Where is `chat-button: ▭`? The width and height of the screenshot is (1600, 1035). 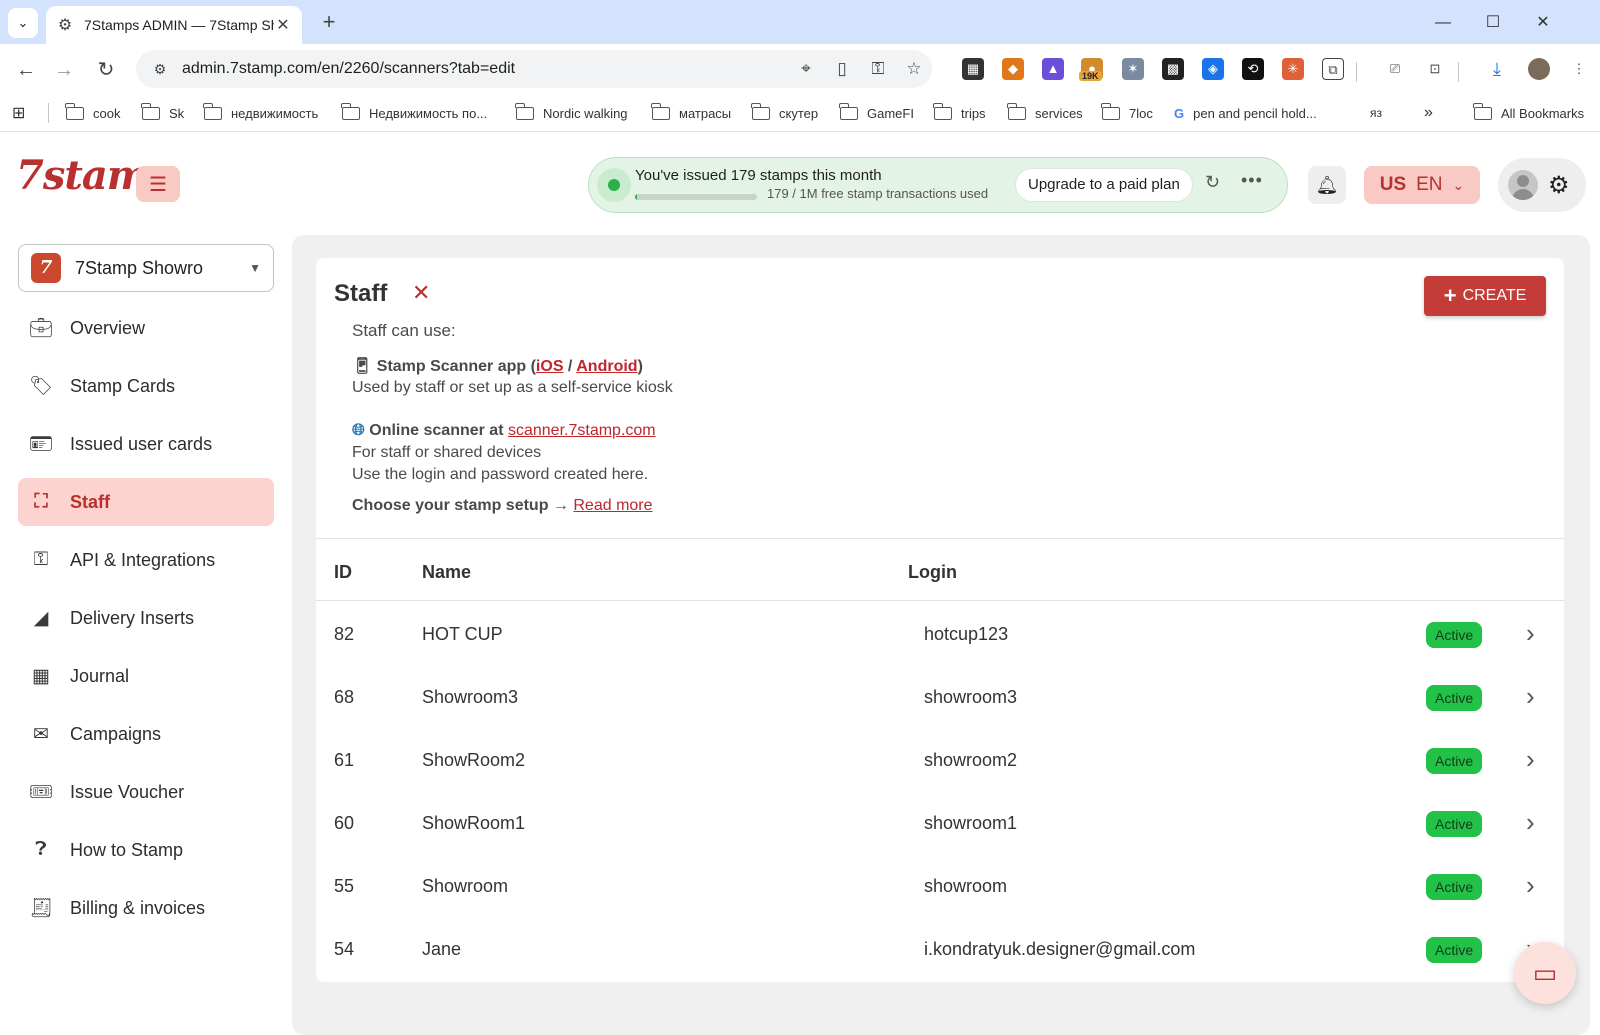
chat-button: ▭ is located at coordinates (1545, 973).